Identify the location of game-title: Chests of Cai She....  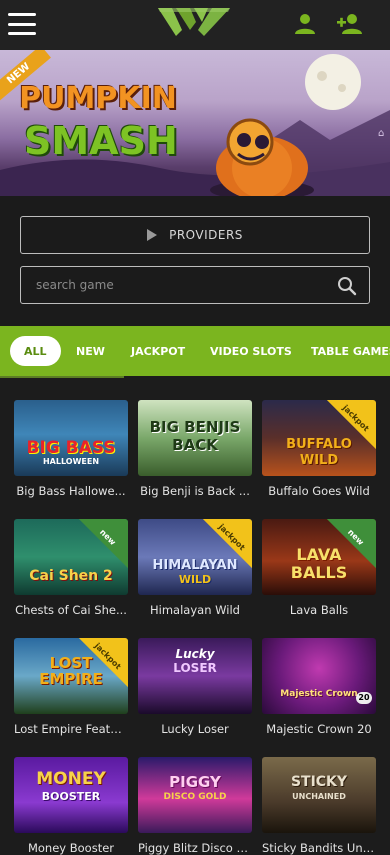
(71, 610).